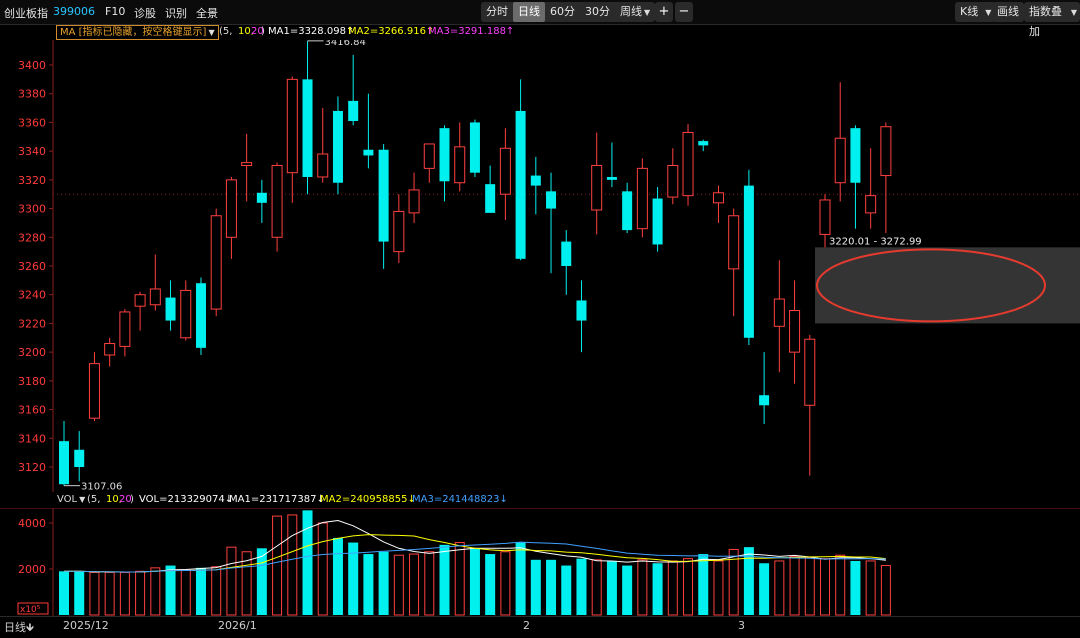  What do you see at coordinates (460, 499) in the screenshot?
I see `vol-ma3-value: MA3=241448823↓` at bounding box center [460, 499].